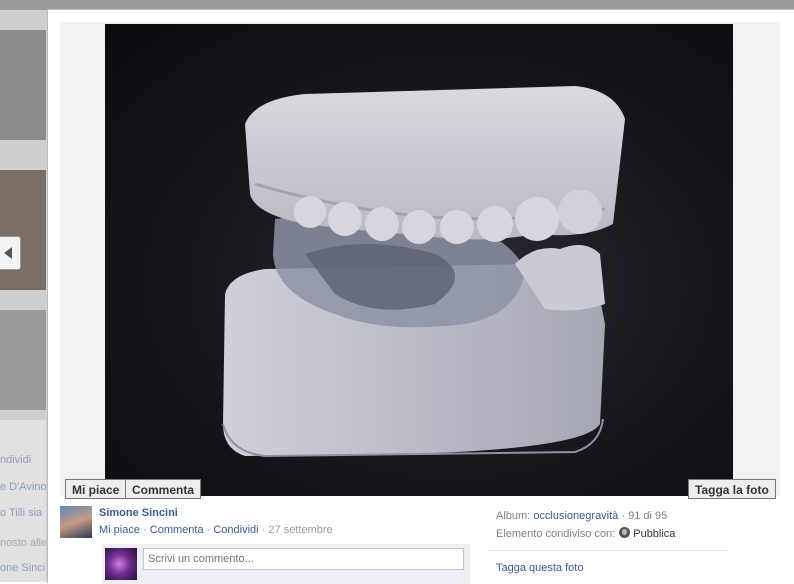 The width and height of the screenshot is (794, 584). Describe the element at coordinates (609, 550) in the screenshot. I see `divider` at that location.